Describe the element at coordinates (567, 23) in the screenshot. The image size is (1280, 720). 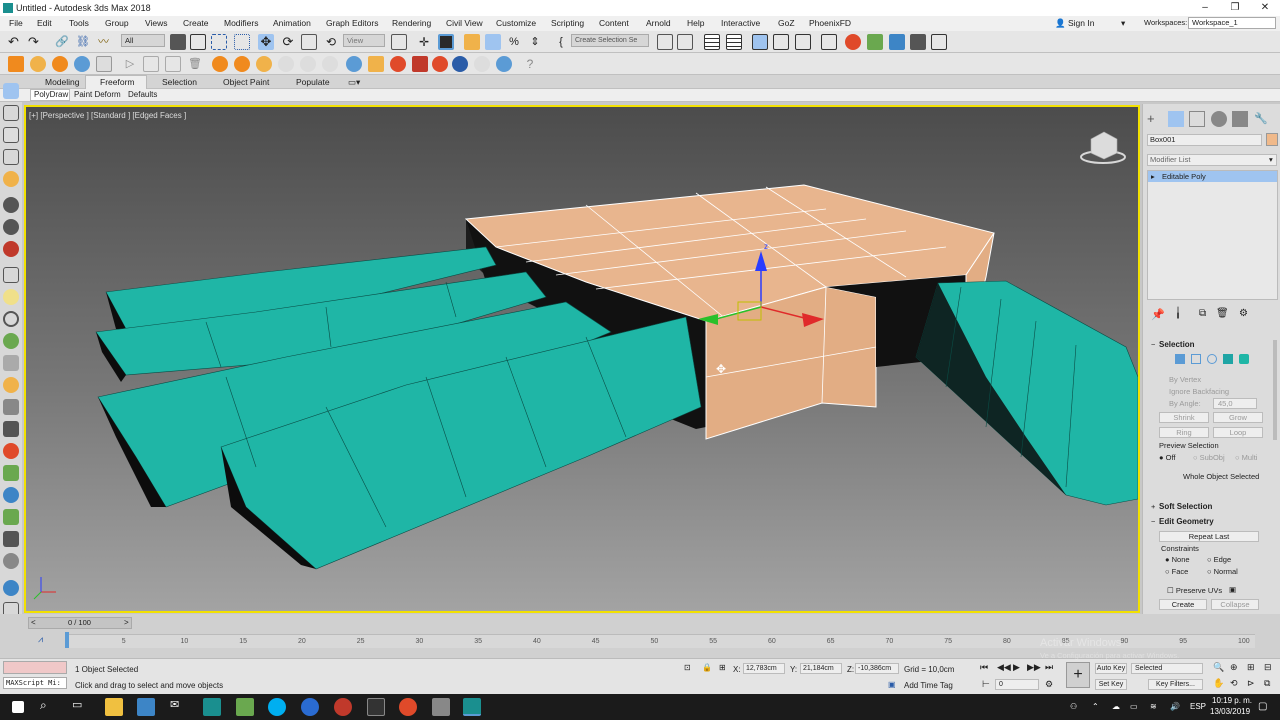
I see `menu-scripting: Scripting` at that location.